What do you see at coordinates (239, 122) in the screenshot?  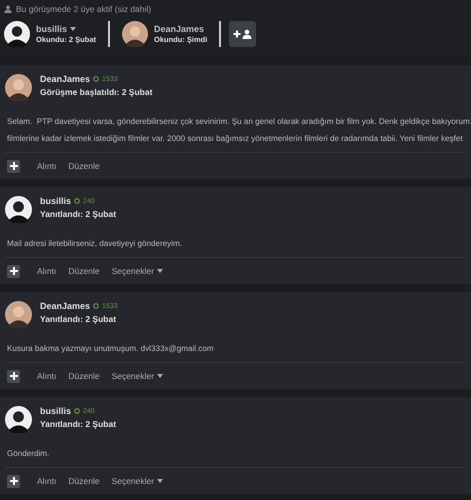 I see `message-text: Selam. PTP davetiyesi varsa, gönderebilirseniz çok sevinirim. Şu an genel olarak aradığım bir film yok. Denk geldikçe bakıyorum.` at bounding box center [239, 122].